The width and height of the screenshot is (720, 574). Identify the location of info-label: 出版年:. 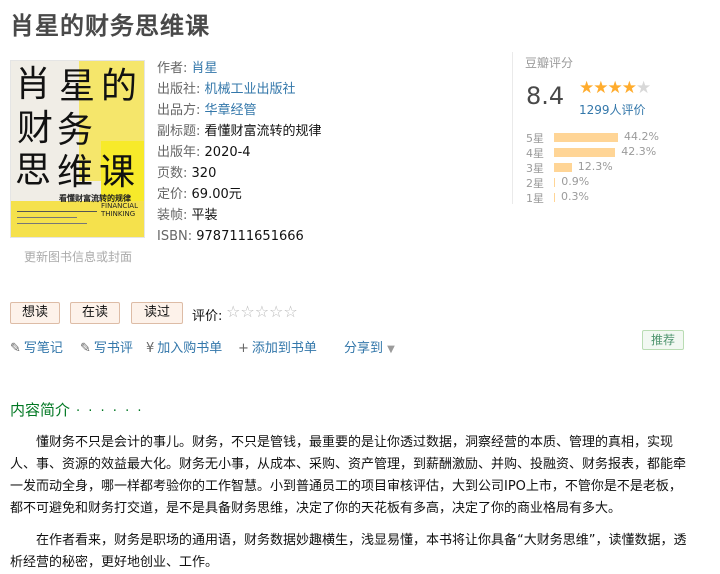
(179, 152).